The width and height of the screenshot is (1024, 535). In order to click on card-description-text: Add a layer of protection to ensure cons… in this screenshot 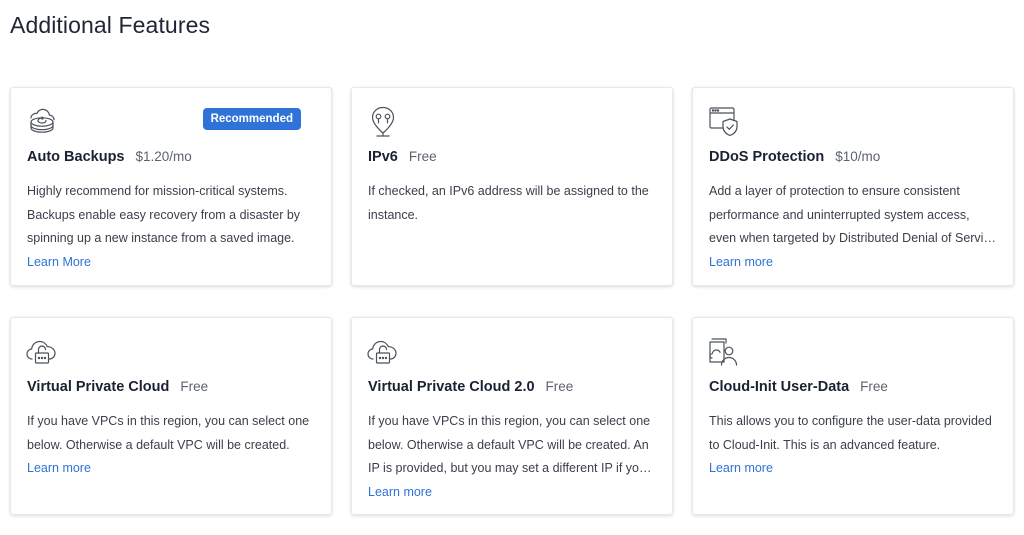, I will do `click(853, 214)`.